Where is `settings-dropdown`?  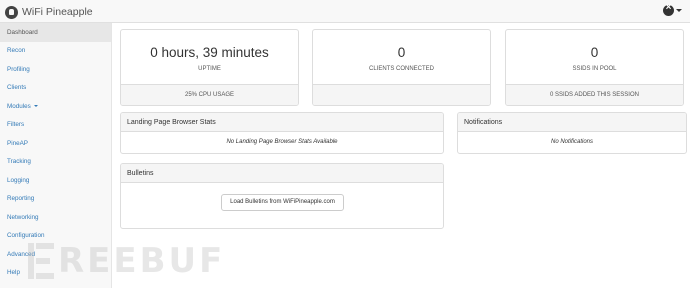
settings-dropdown is located at coordinates (672, 9).